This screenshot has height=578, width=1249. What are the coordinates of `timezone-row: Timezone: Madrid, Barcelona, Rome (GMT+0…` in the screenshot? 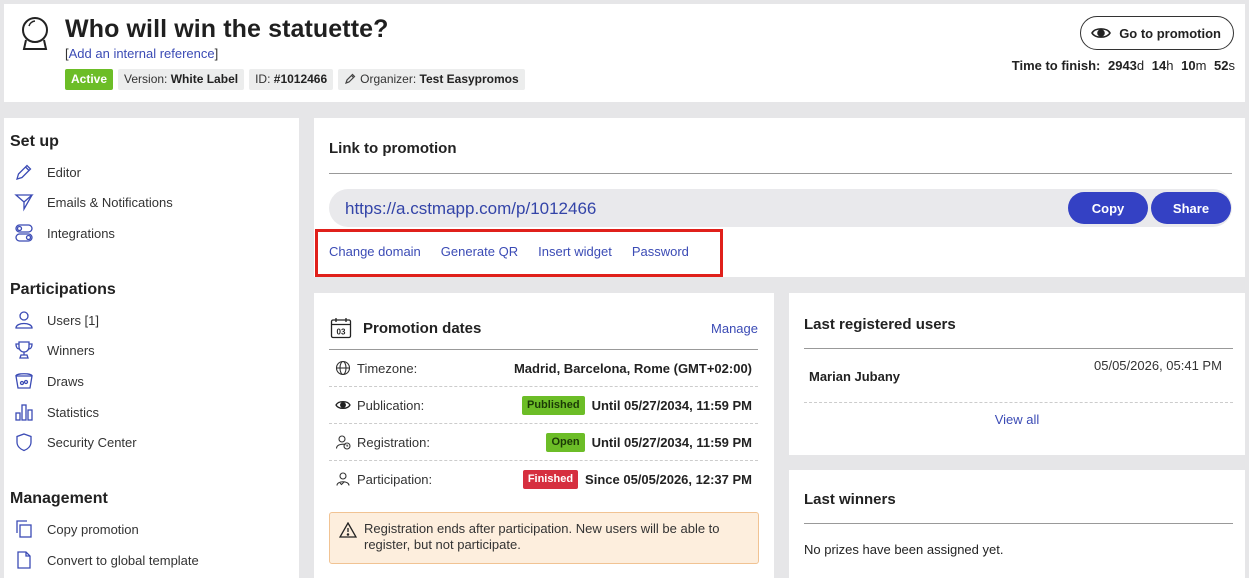 It's located at (543, 367).